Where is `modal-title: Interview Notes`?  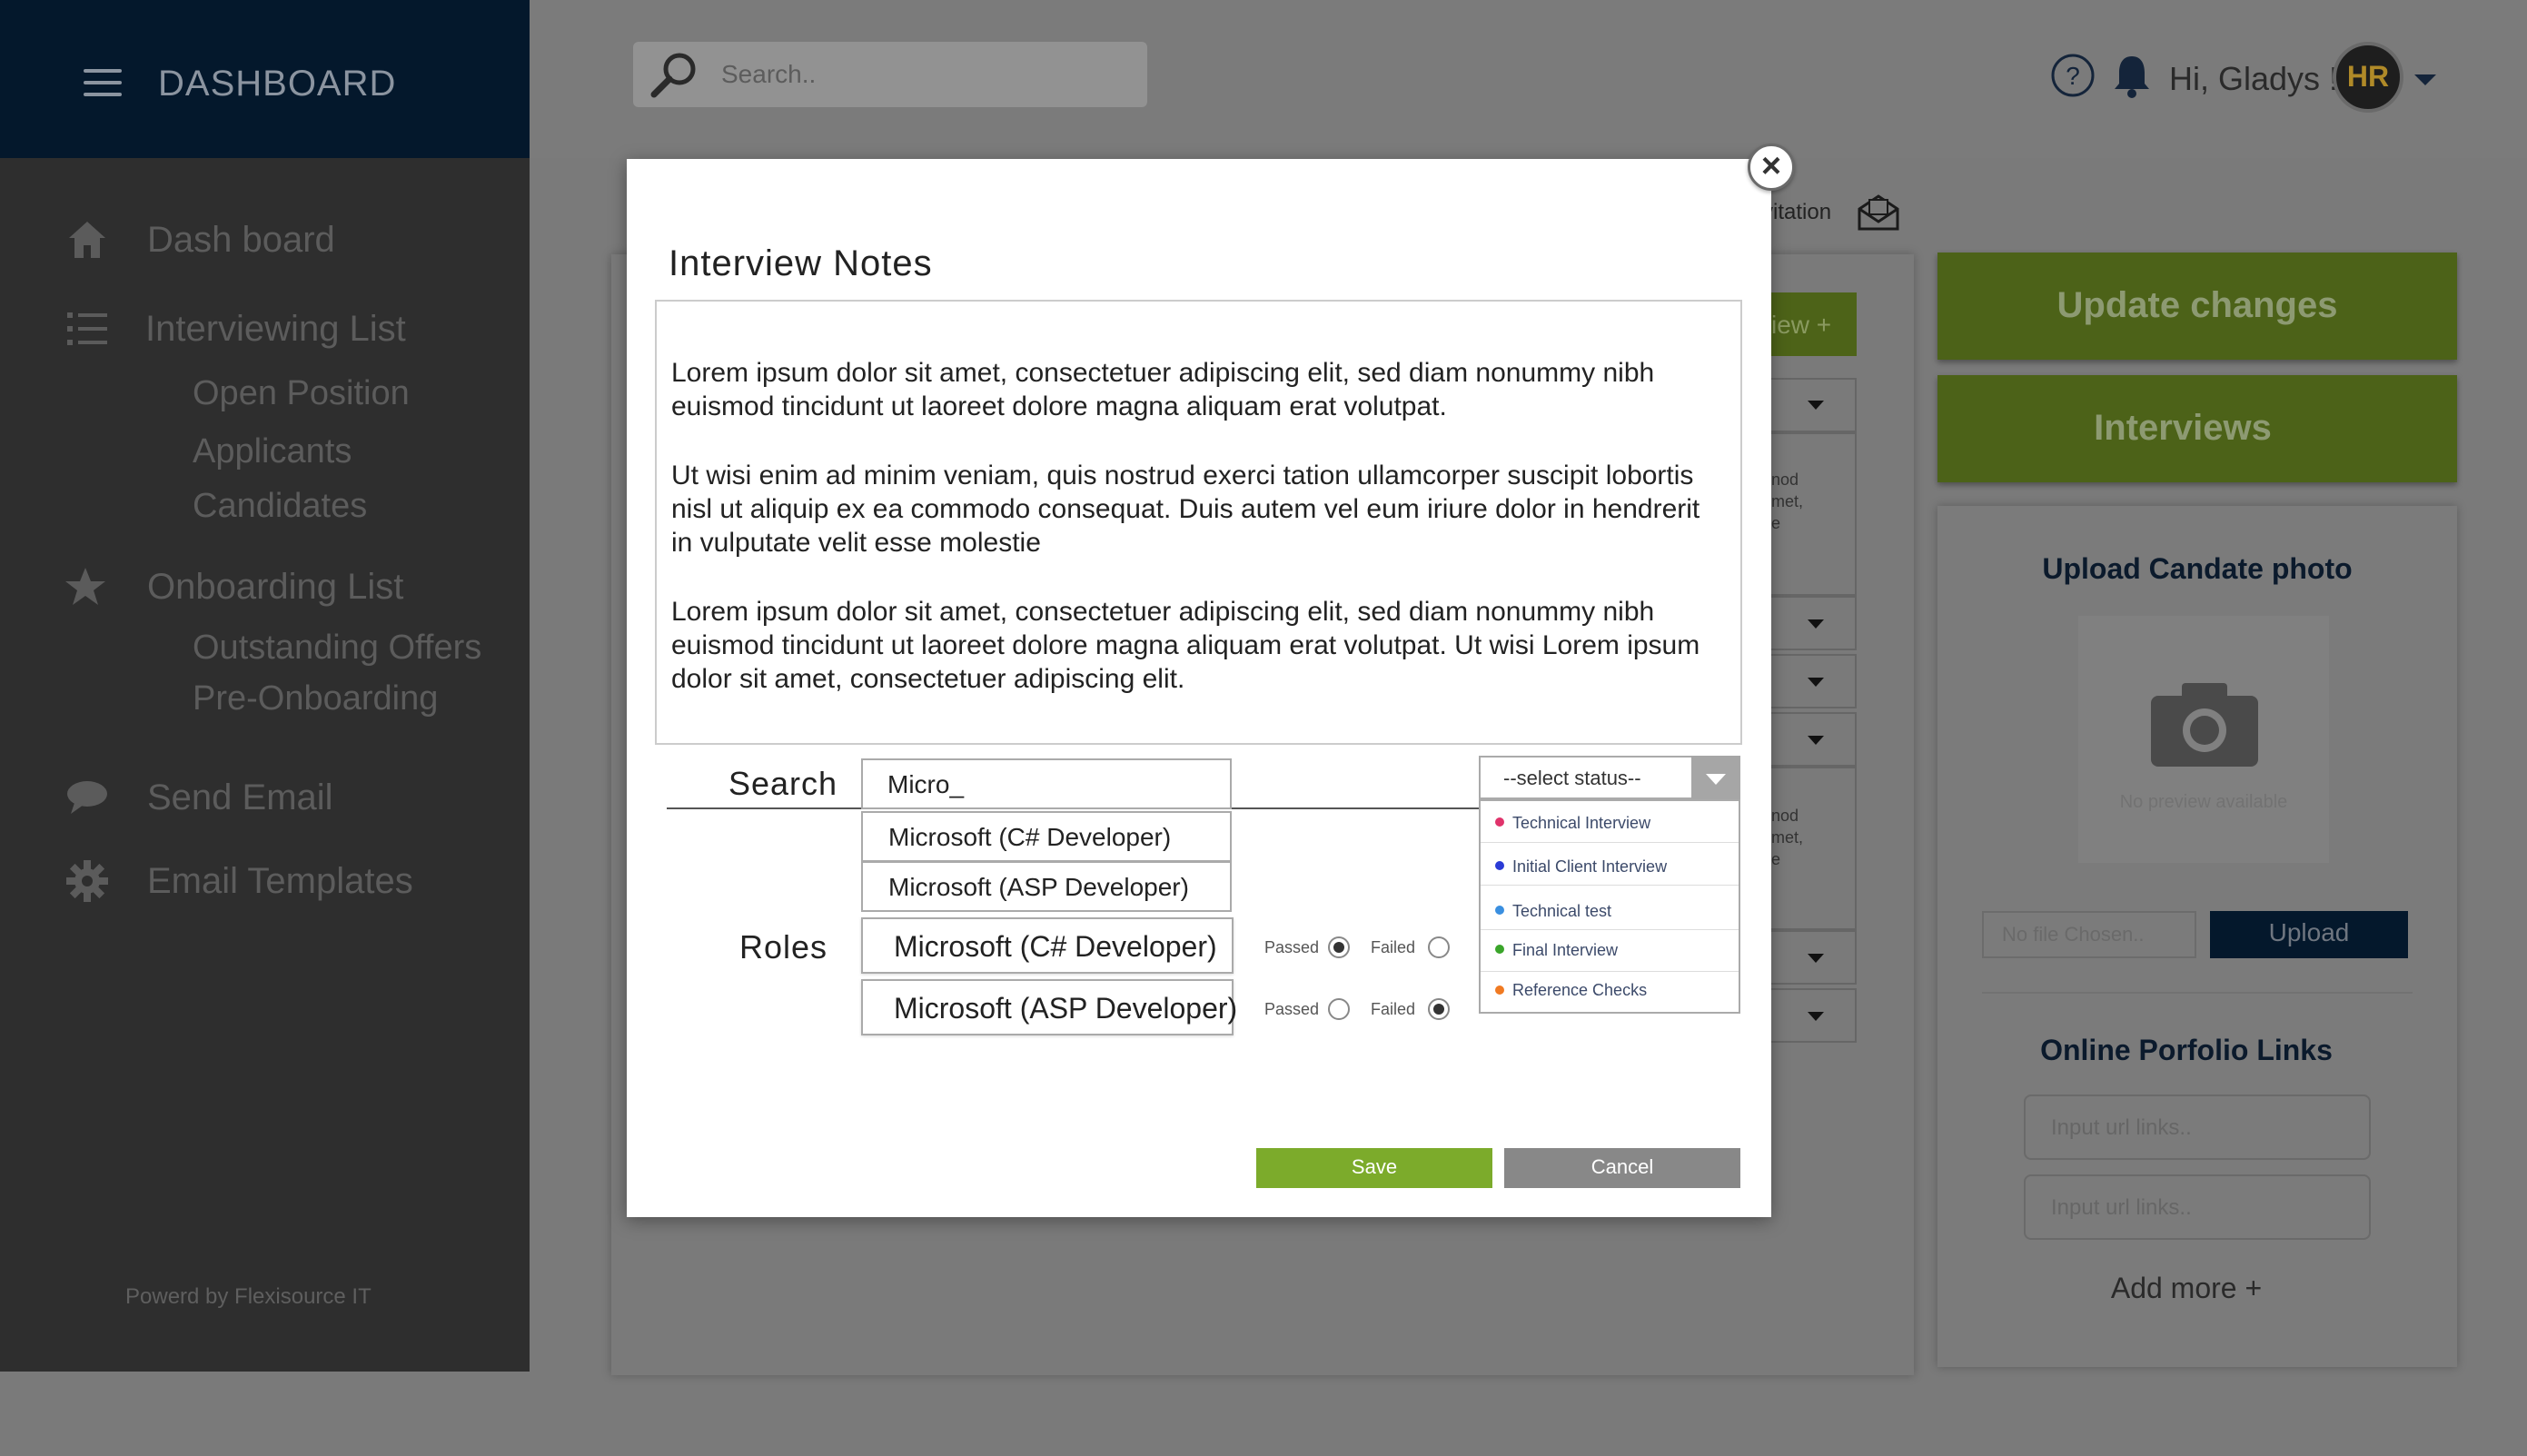 modal-title: Interview Notes is located at coordinates (801, 263).